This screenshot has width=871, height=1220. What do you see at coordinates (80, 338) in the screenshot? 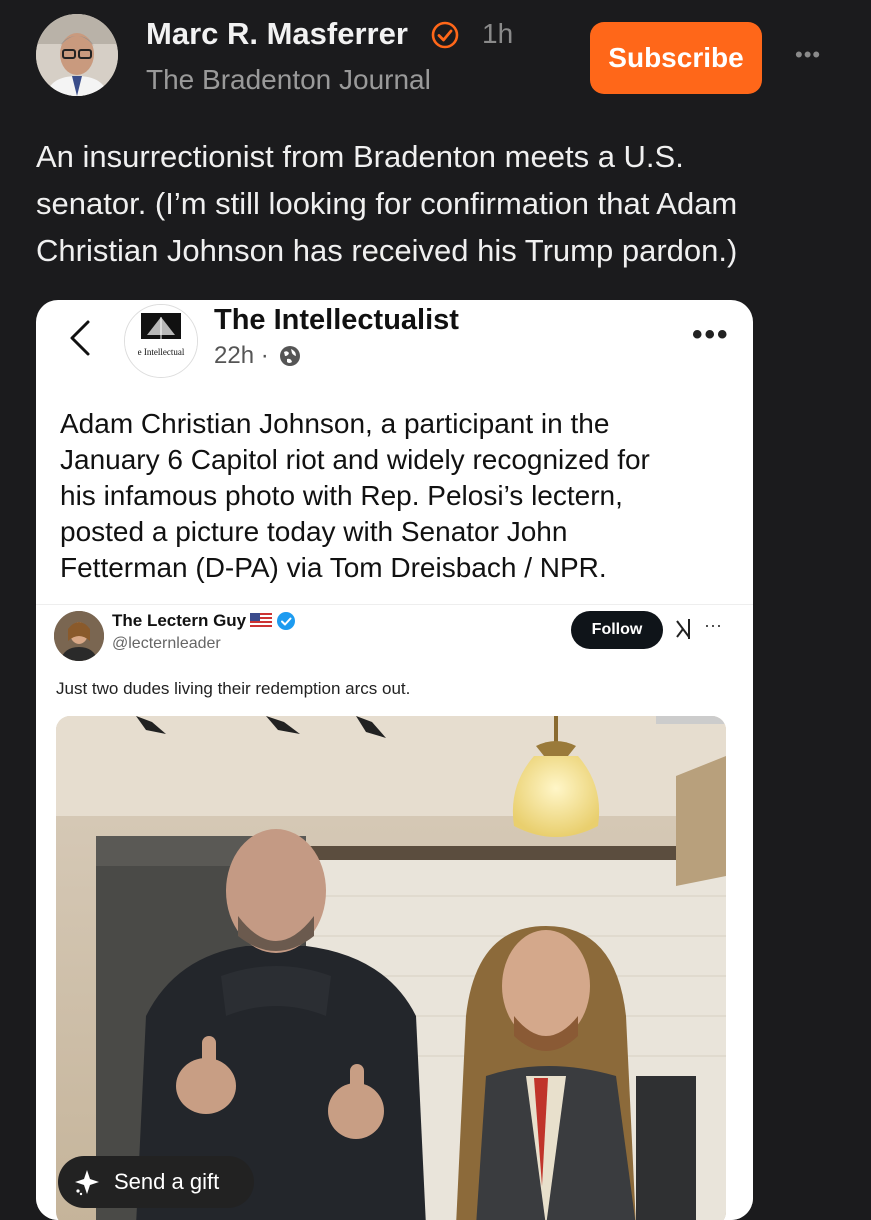
I see `back-arrow-icon` at bounding box center [80, 338].